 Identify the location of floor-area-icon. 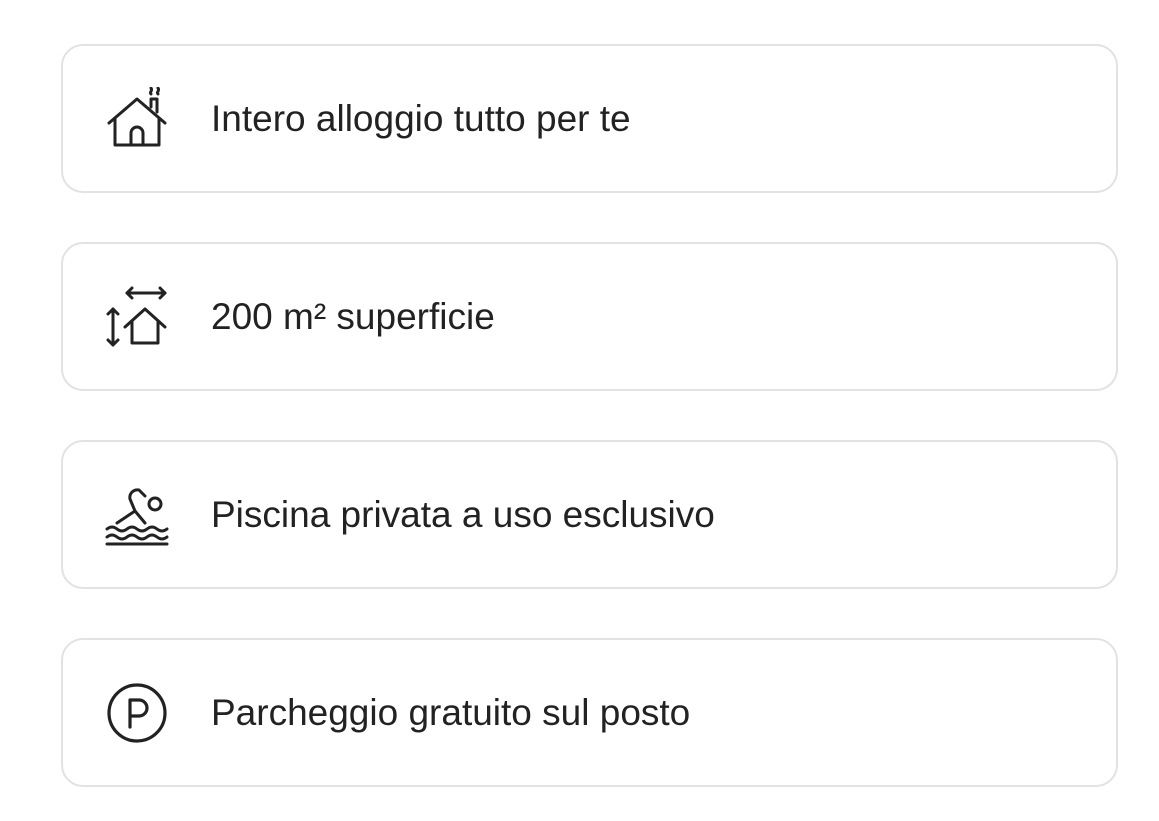
(137, 317).